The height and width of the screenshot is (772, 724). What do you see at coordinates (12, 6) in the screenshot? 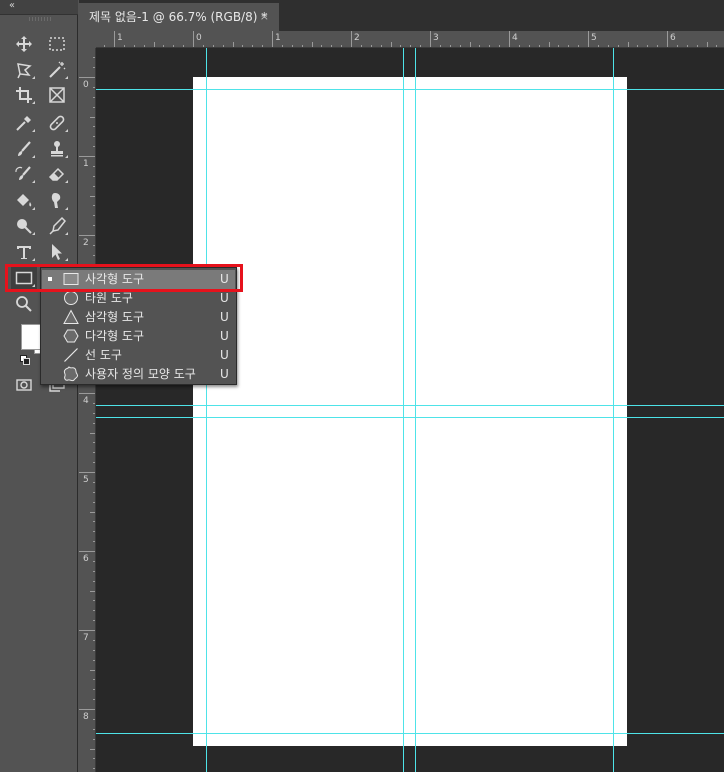
I see `collapse-panel-icon: ‹‹` at bounding box center [12, 6].